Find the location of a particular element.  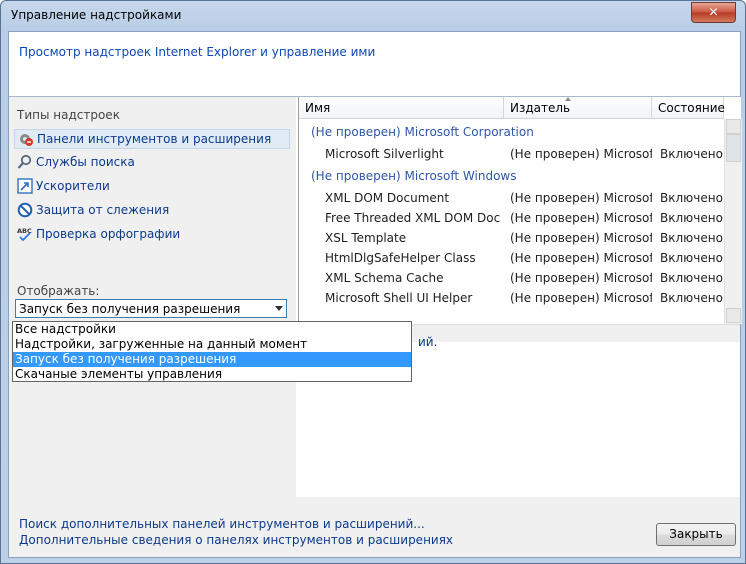

column-header-status: Состояние is located at coordinates (688, 108).